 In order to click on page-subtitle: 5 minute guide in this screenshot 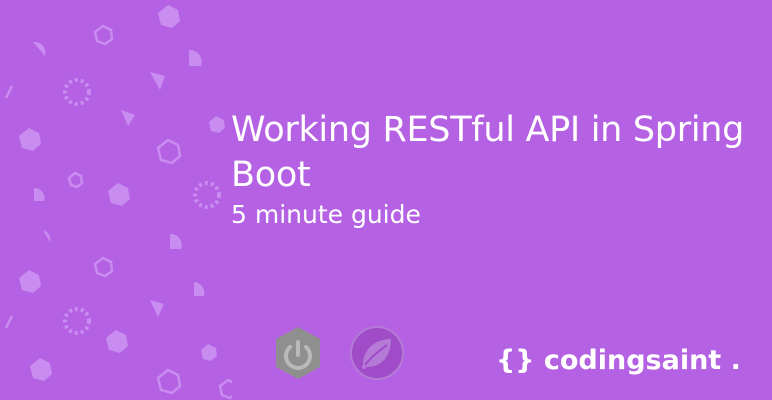, I will do `click(326, 214)`.